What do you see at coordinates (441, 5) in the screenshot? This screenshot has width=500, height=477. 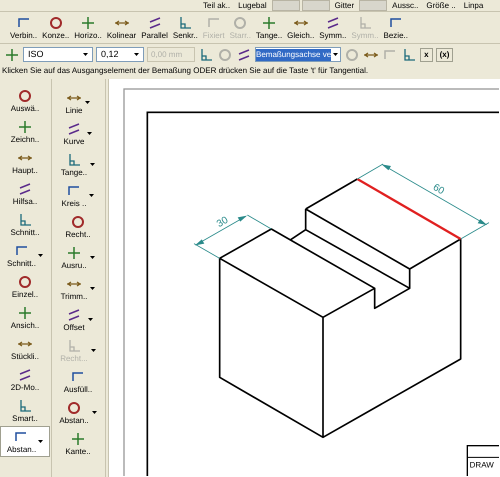 I see `toolbar-button: Größe ..` at bounding box center [441, 5].